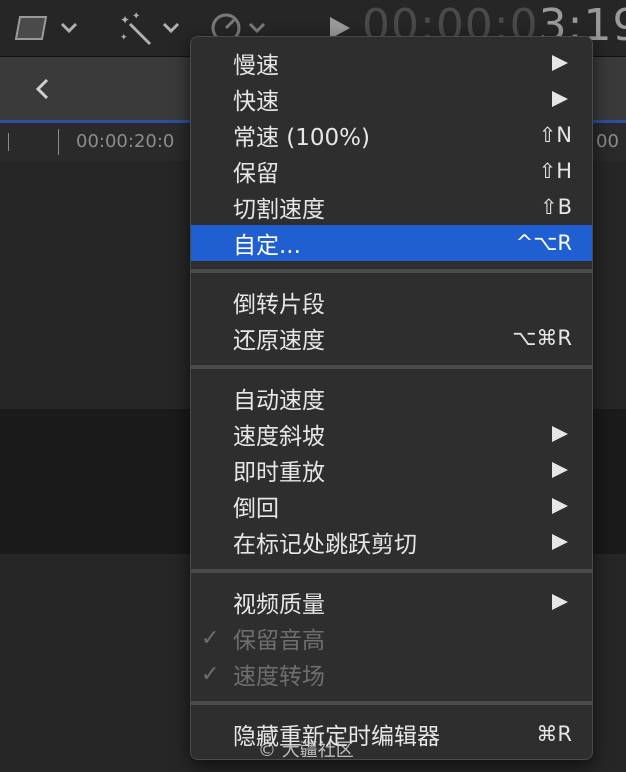  What do you see at coordinates (542, 338) in the screenshot?
I see `menu-item-shortcut: ⌥⌘R` at bounding box center [542, 338].